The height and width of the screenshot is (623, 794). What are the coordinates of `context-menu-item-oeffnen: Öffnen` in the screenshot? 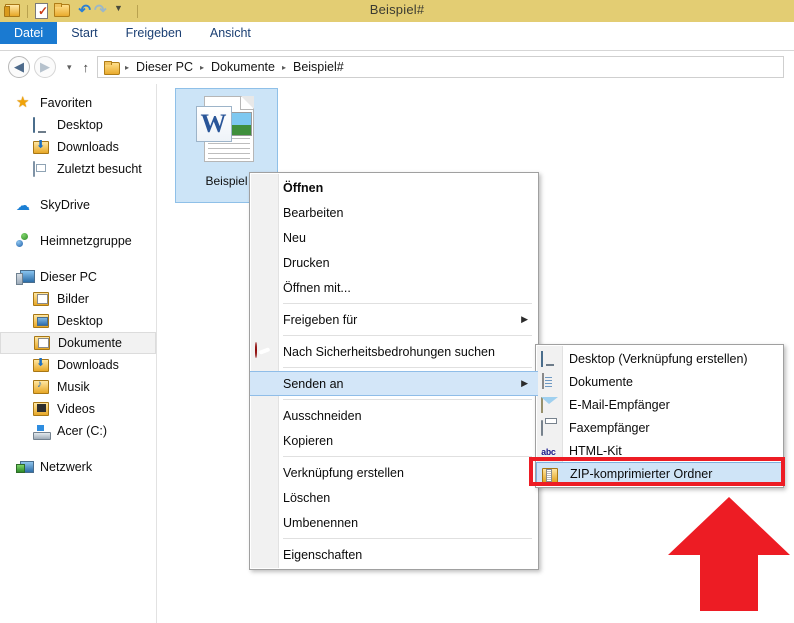 It's located at (394, 187).